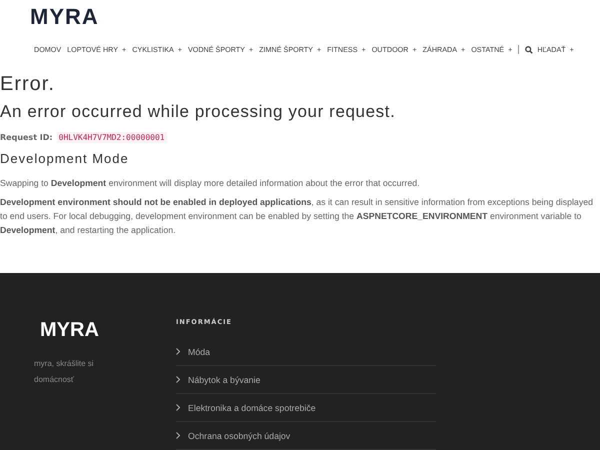 Image resolution: width=600 pixels, height=450 pixels. What do you see at coordinates (529, 50) in the screenshot?
I see `search-icon` at bounding box center [529, 50].